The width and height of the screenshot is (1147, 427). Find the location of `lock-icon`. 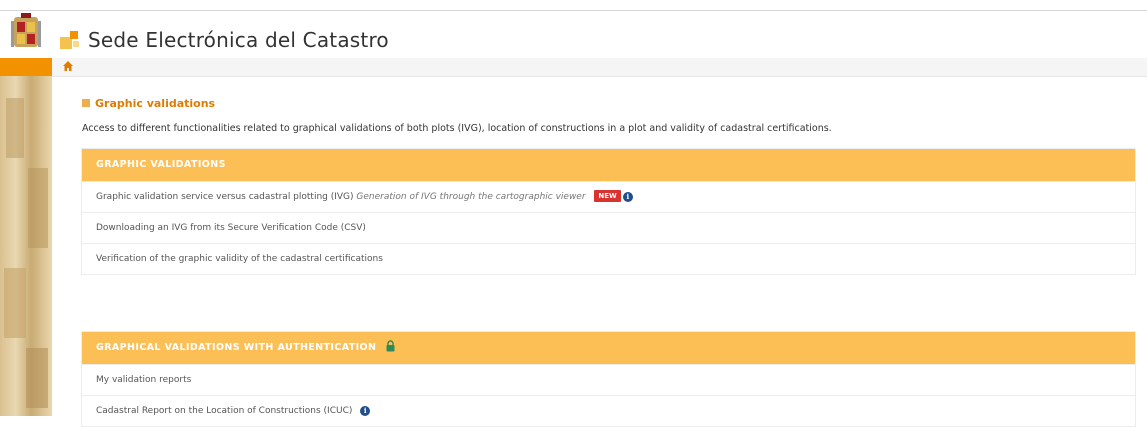

lock-icon is located at coordinates (390, 346).